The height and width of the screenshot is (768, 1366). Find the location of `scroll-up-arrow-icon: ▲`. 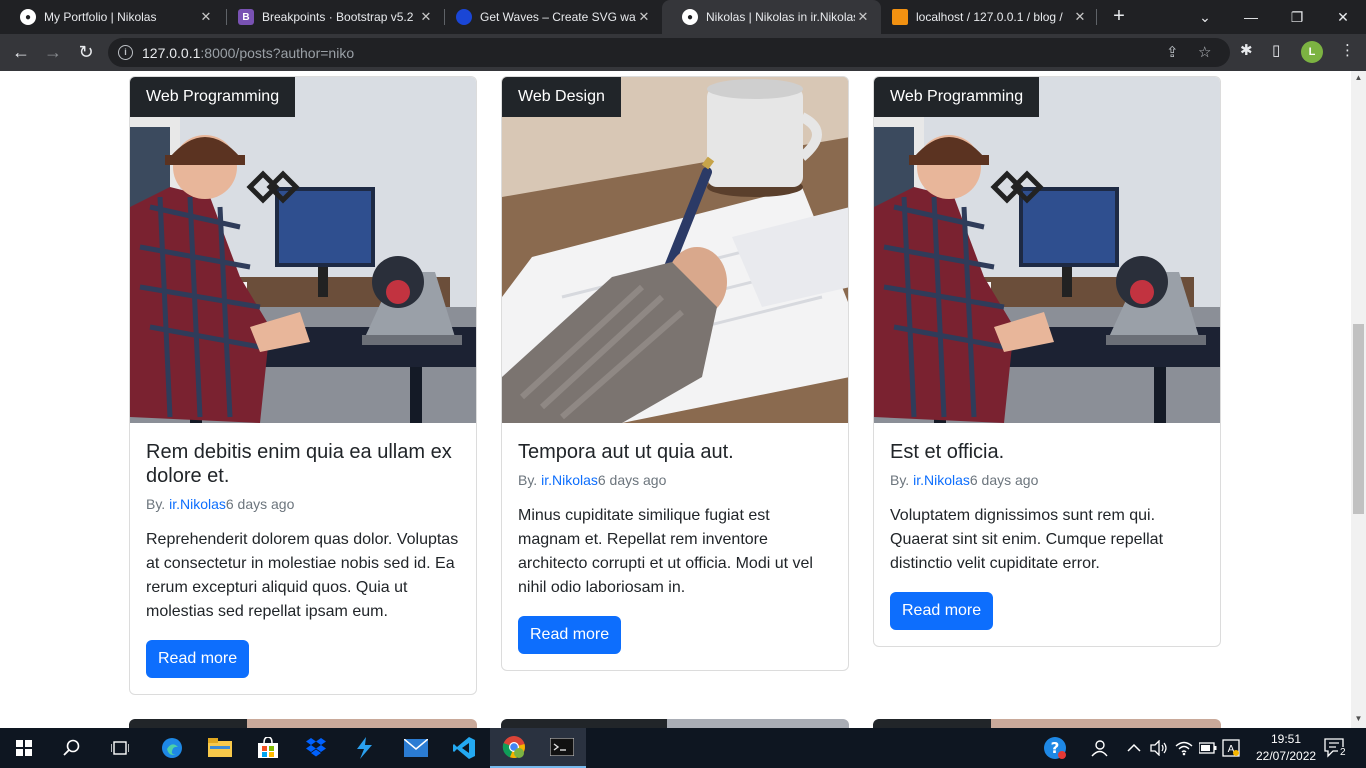

scroll-up-arrow-icon: ▲ is located at coordinates (1358, 77).